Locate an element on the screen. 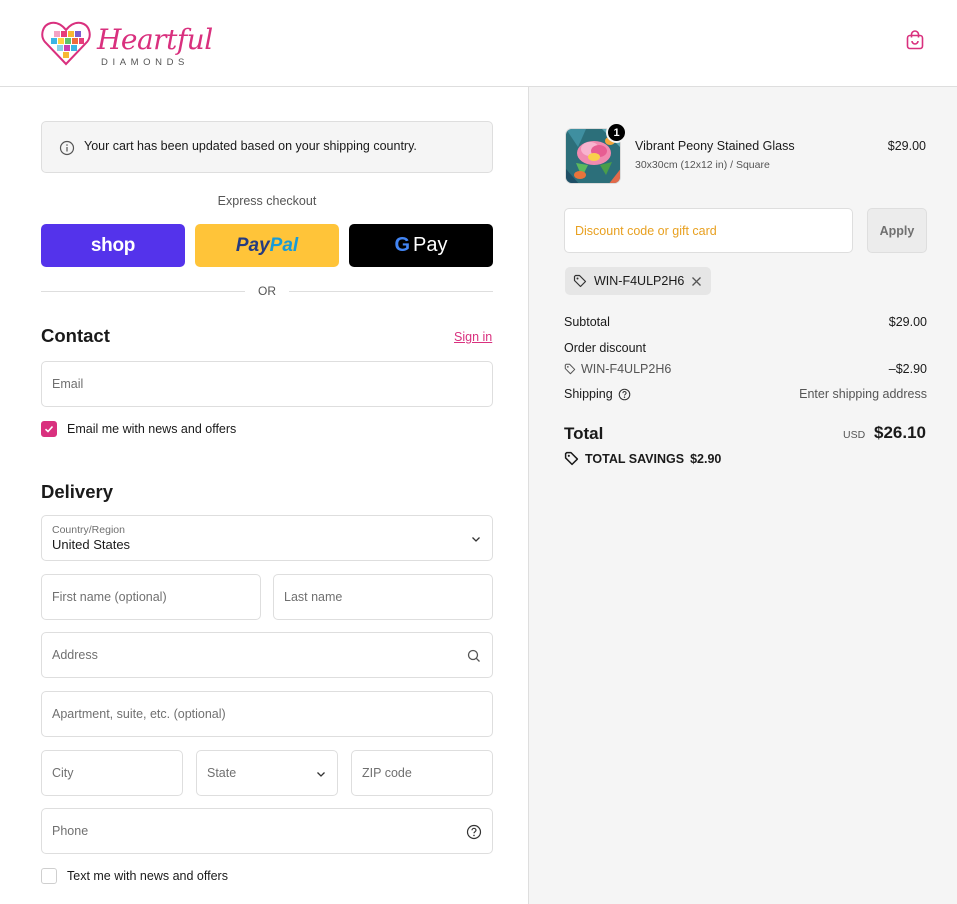  search-icon is located at coordinates (474, 656).